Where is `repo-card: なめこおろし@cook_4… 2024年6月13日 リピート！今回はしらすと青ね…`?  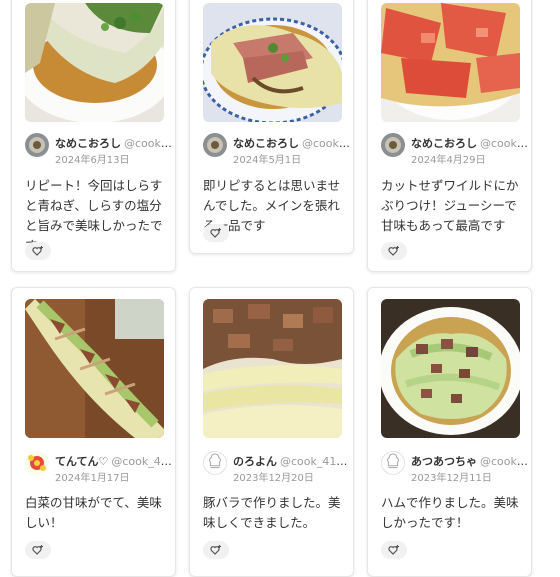 repo-card: なめこおろし@cook_4… 2024年6月13日 リピート！今回はしらすと青ね… is located at coordinates (93, 136).